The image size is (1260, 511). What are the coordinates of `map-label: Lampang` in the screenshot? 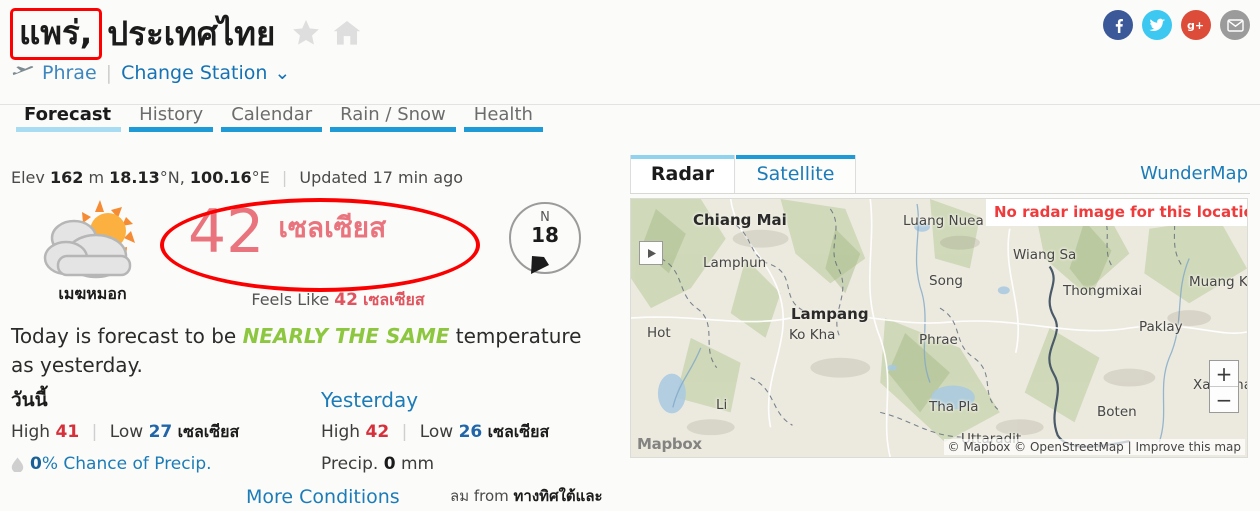 It's located at (830, 314).